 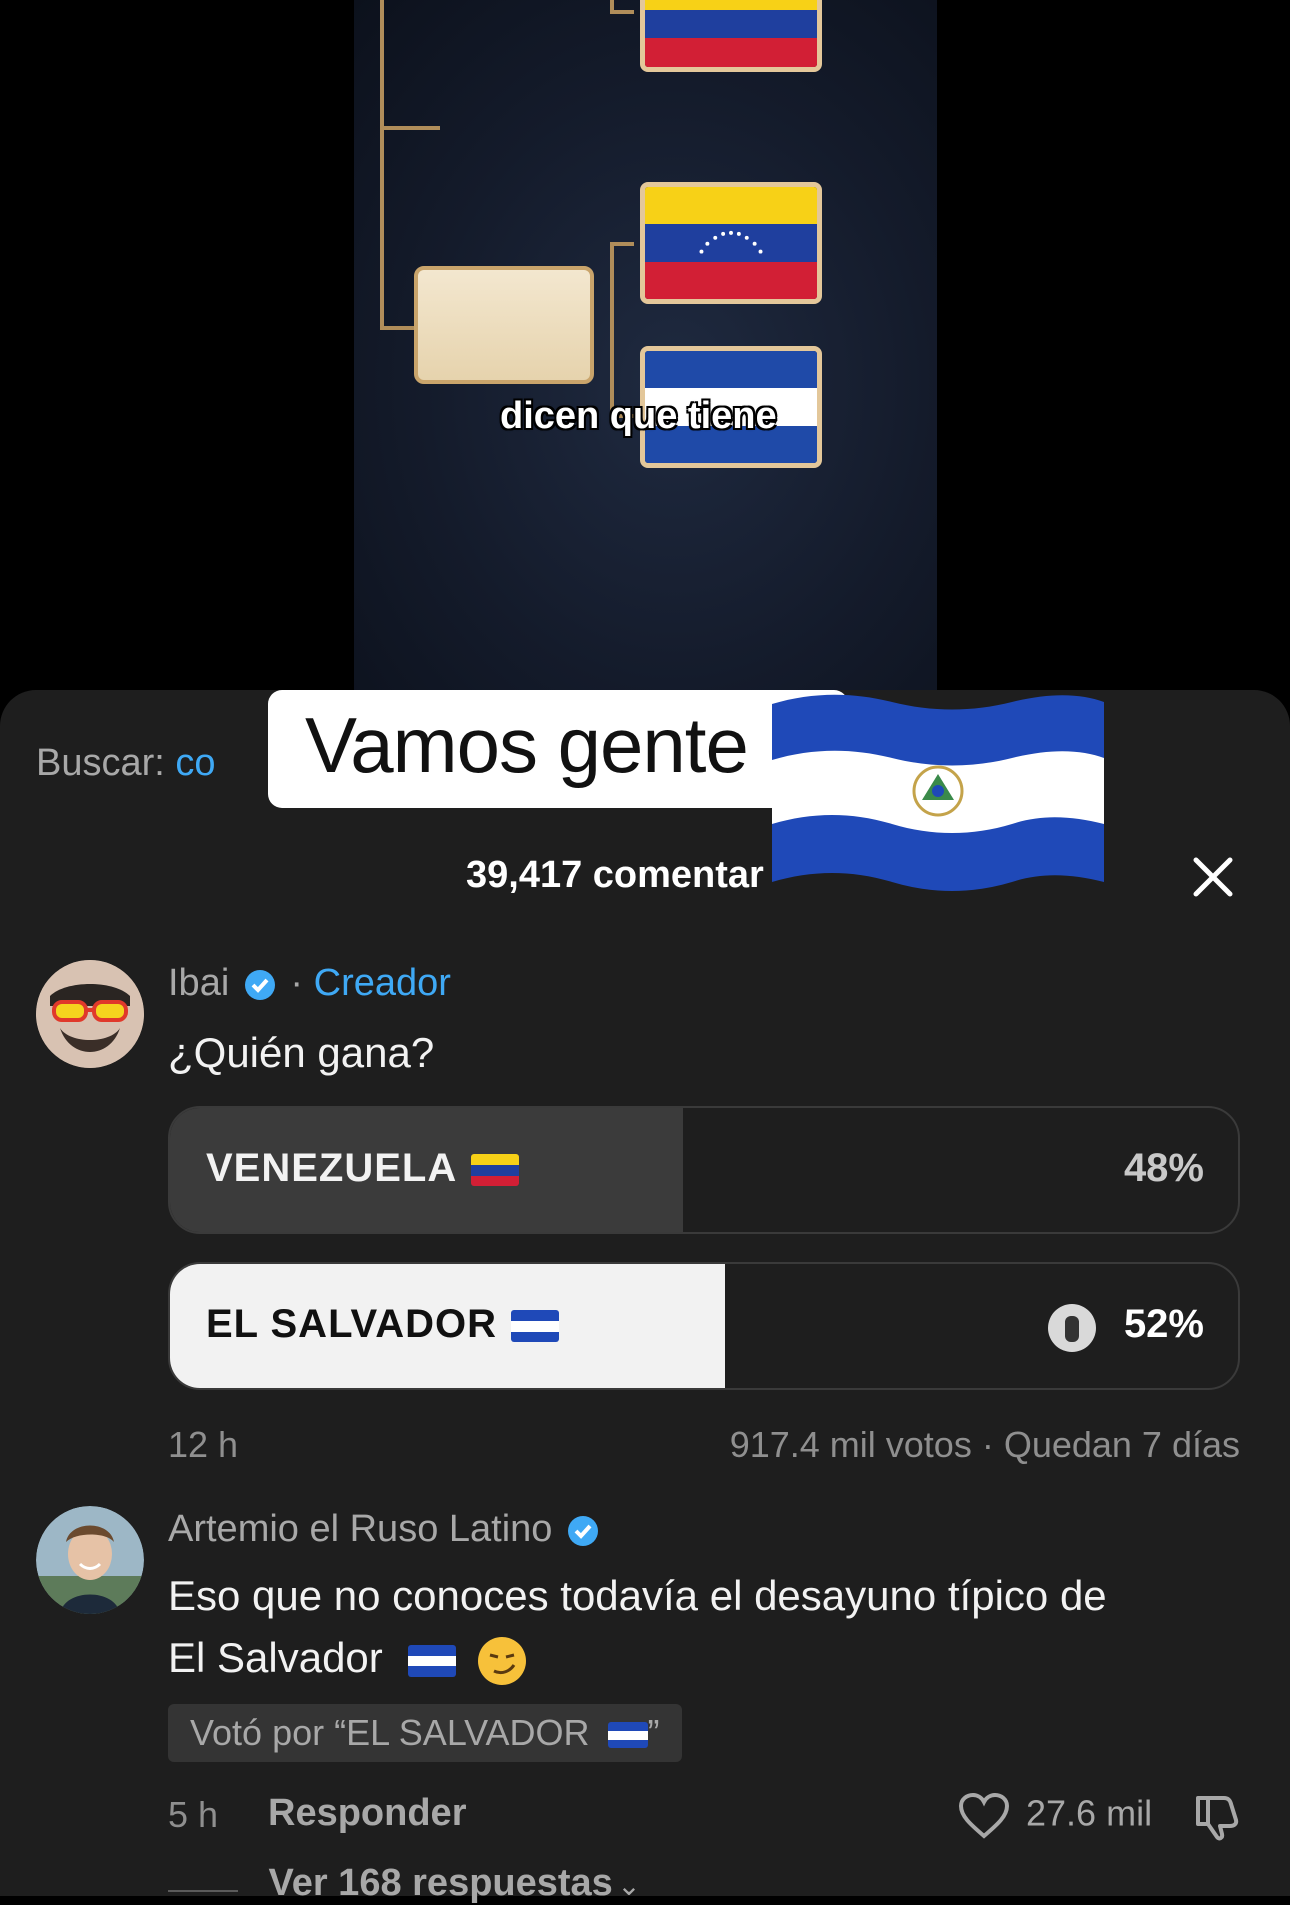 I want to click on search-query: co, so click(x=195, y=763).